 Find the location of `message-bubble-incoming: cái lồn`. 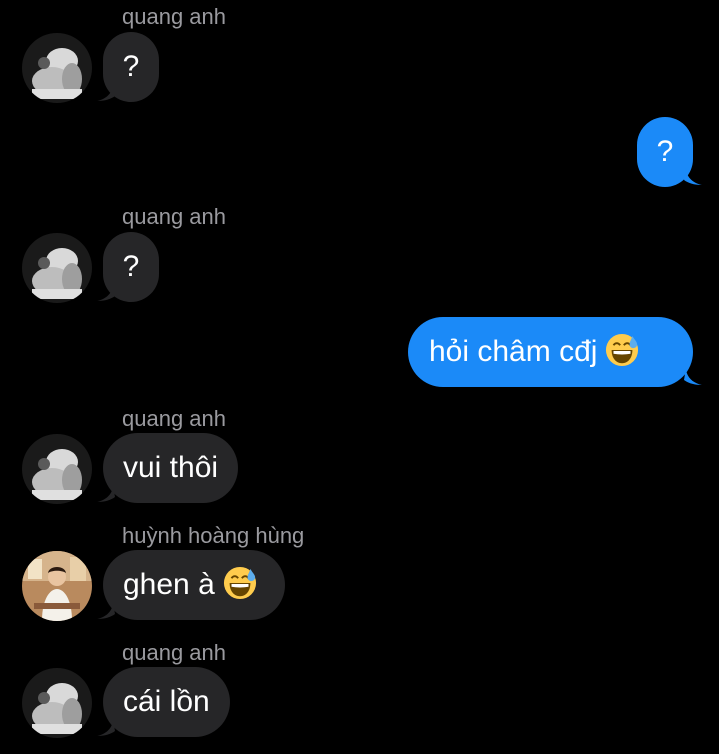

message-bubble-incoming: cái lồn is located at coordinates (166, 702).